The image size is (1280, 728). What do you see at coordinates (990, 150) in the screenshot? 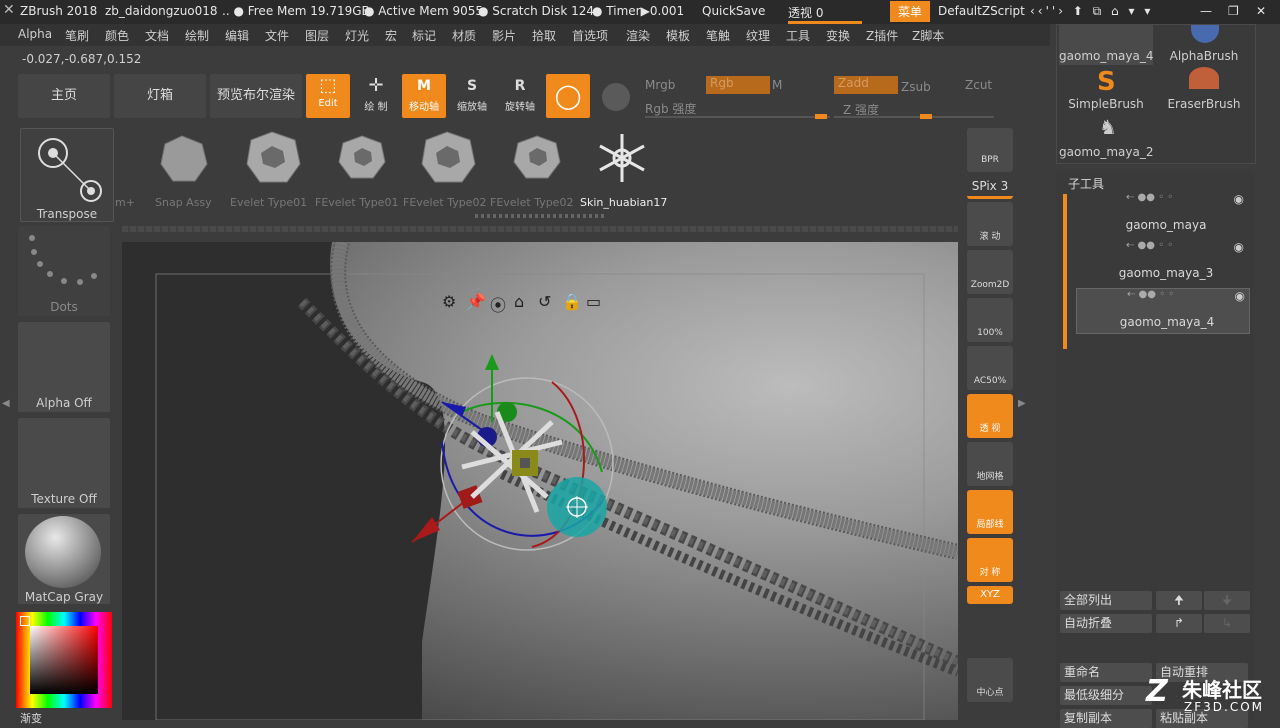
I see `right-shelf-button: BPR` at bounding box center [990, 150].